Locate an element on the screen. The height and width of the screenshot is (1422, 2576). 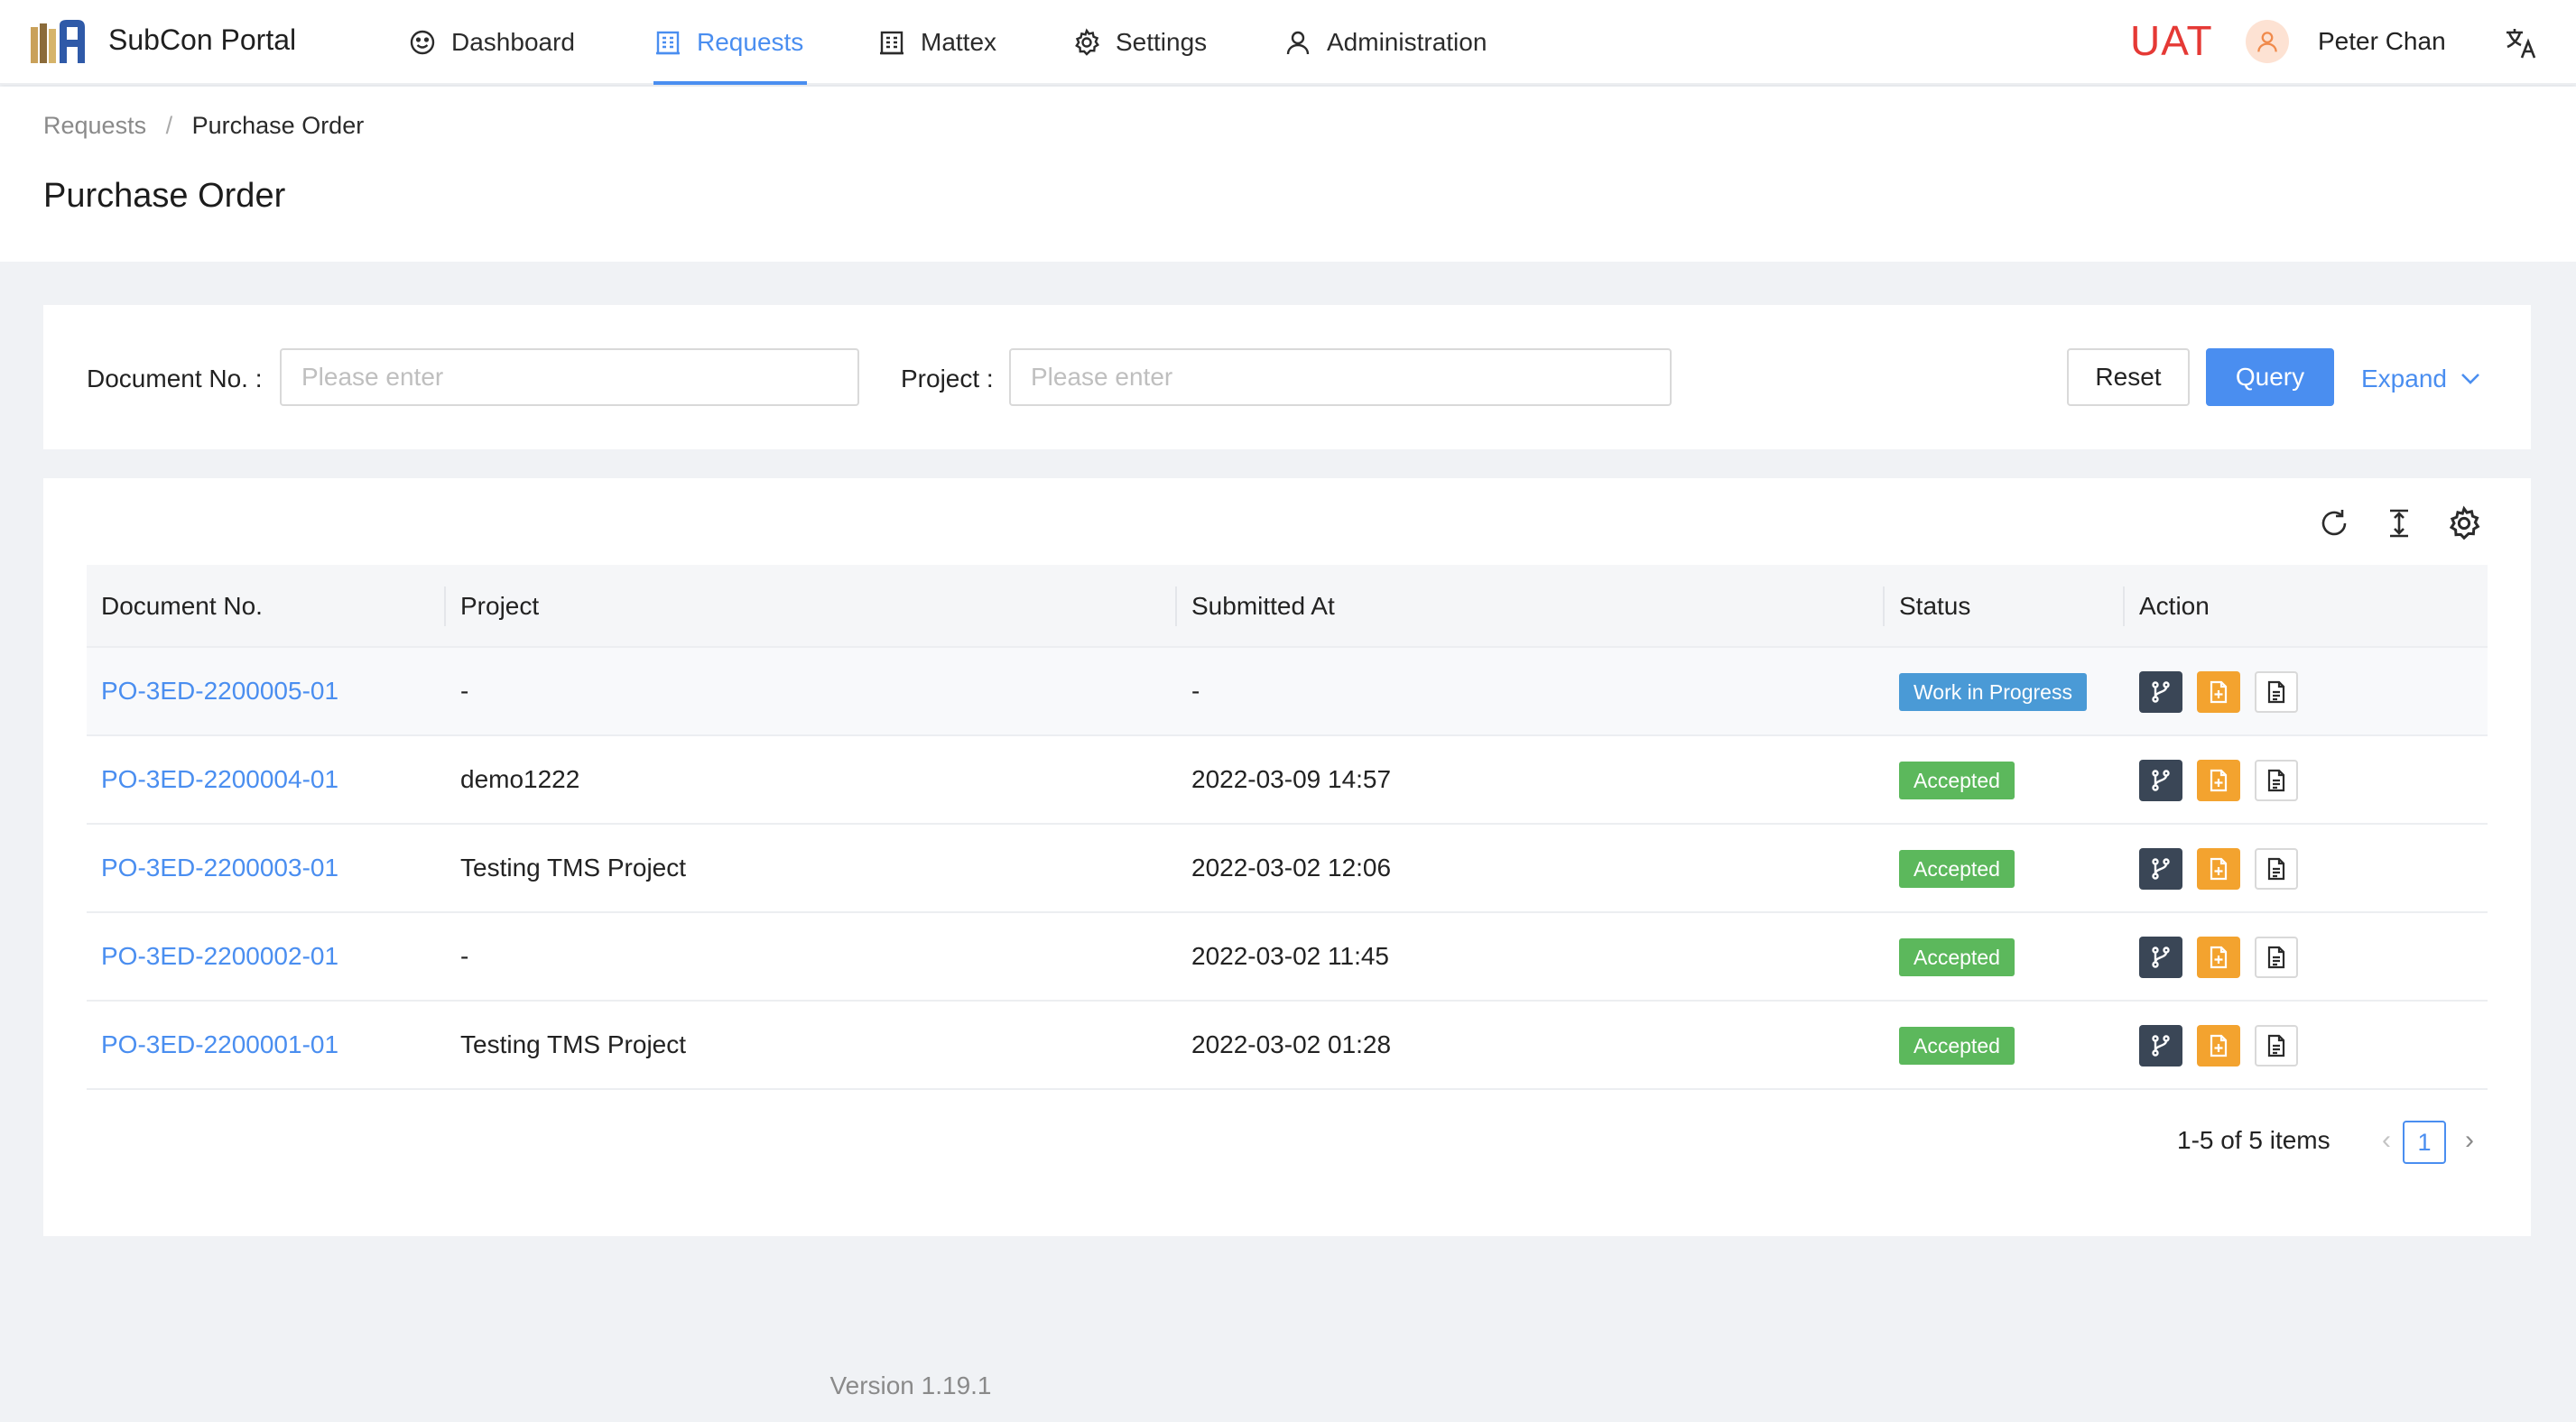
submitted-cell: 2022-03-02 01:28 is located at coordinates (1291, 1044).